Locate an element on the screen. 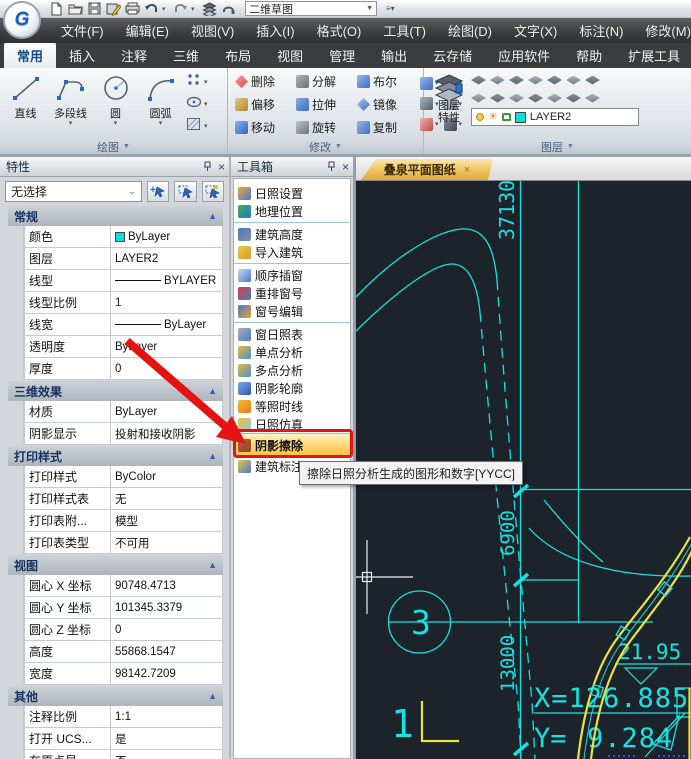  menu-item: 文字(X) is located at coordinates (535, 30).